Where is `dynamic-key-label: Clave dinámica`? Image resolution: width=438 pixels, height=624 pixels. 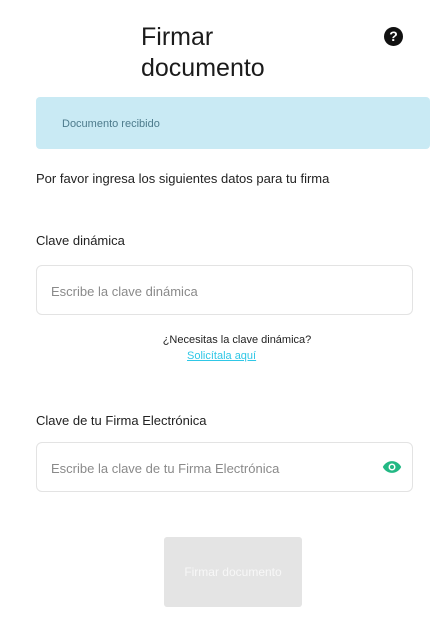
dynamic-key-label: Clave dinámica is located at coordinates (80, 240).